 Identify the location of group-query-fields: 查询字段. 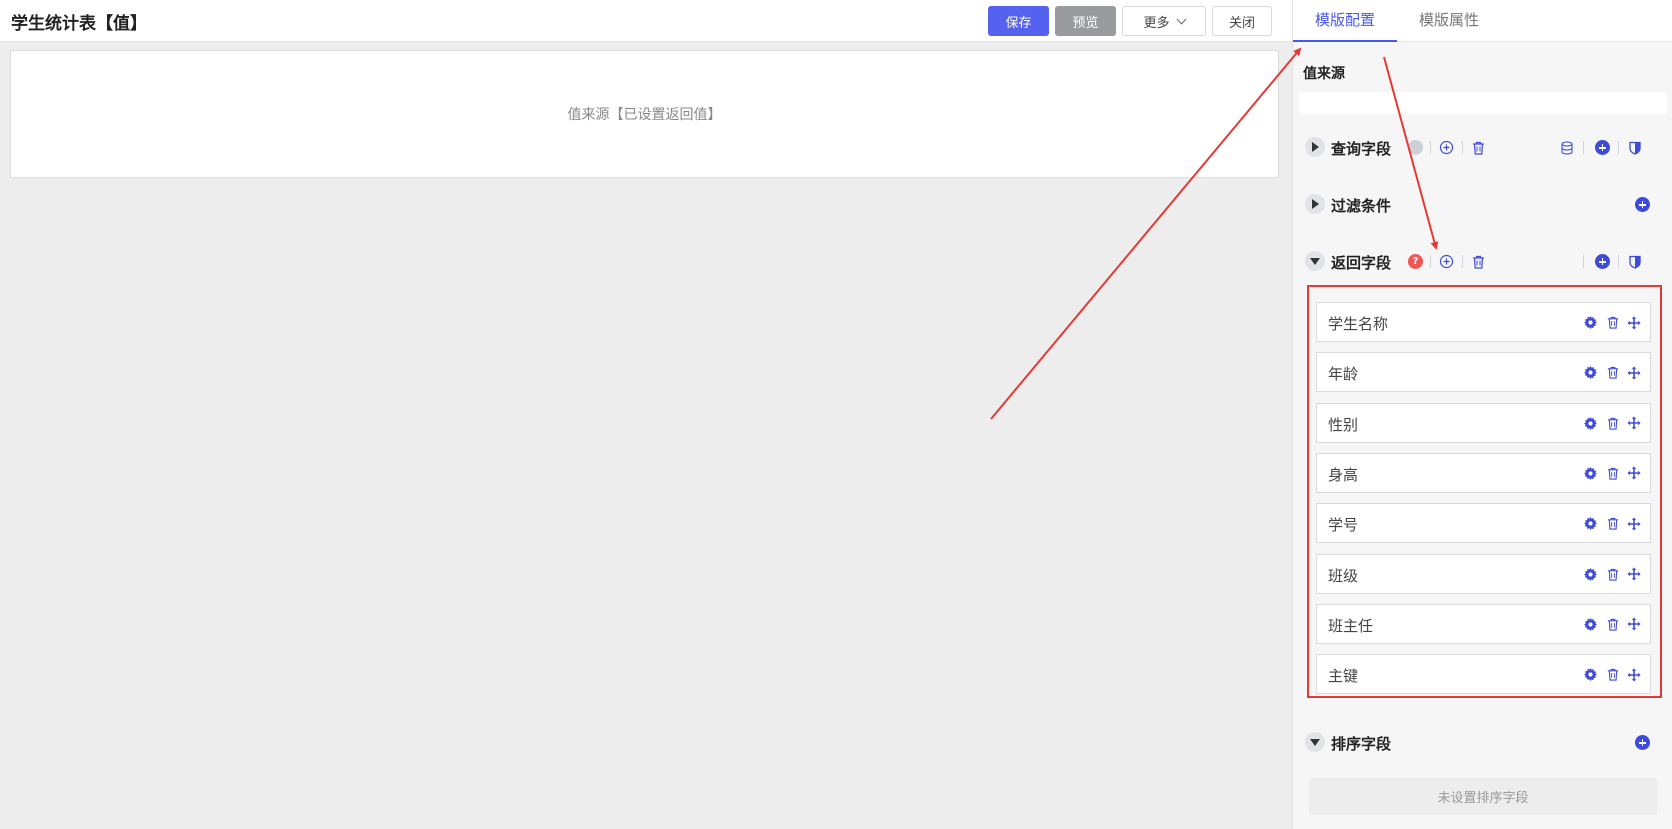
(1483, 147).